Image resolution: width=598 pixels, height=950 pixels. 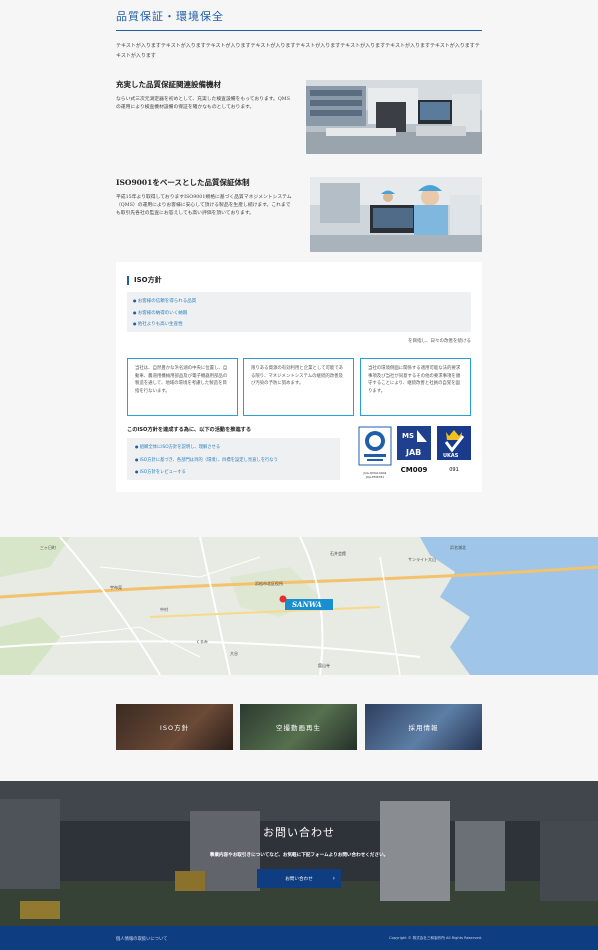 What do you see at coordinates (144, 280) in the screenshot?
I see `iso-policy-title: ISO方針` at bounding box center [144, 280].